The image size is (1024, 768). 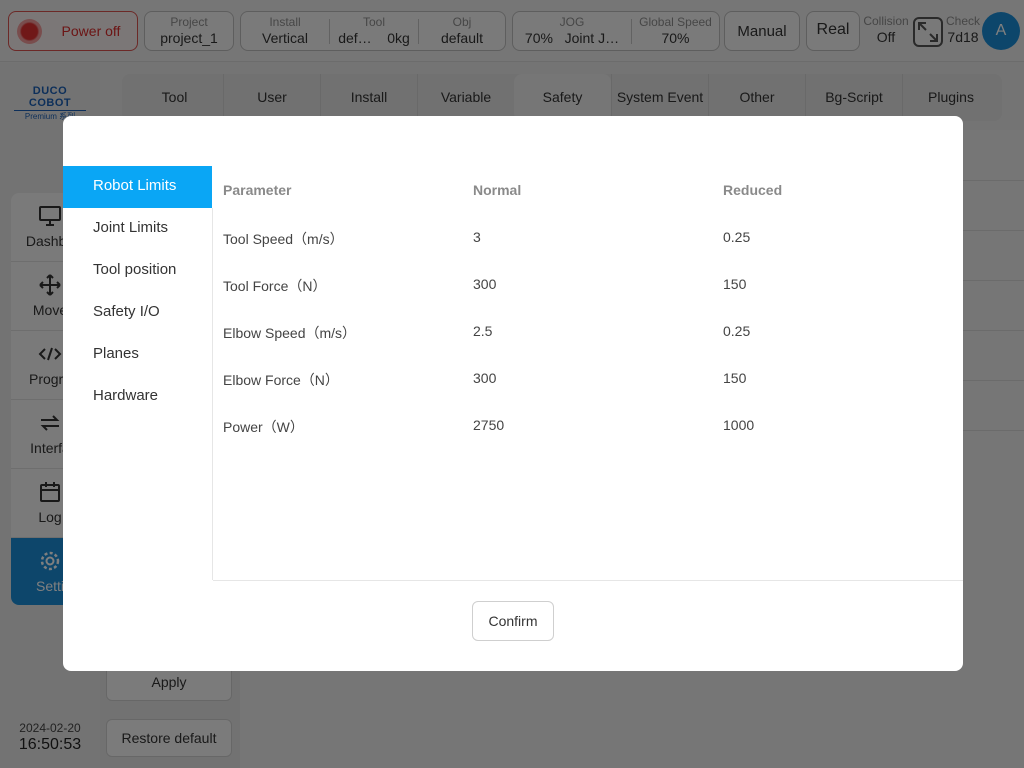 What do you see at coordinates (283, 239) in the screenshot?
I see `param-name: Tool Speed（m/s）` at bounding box center [283, 239].